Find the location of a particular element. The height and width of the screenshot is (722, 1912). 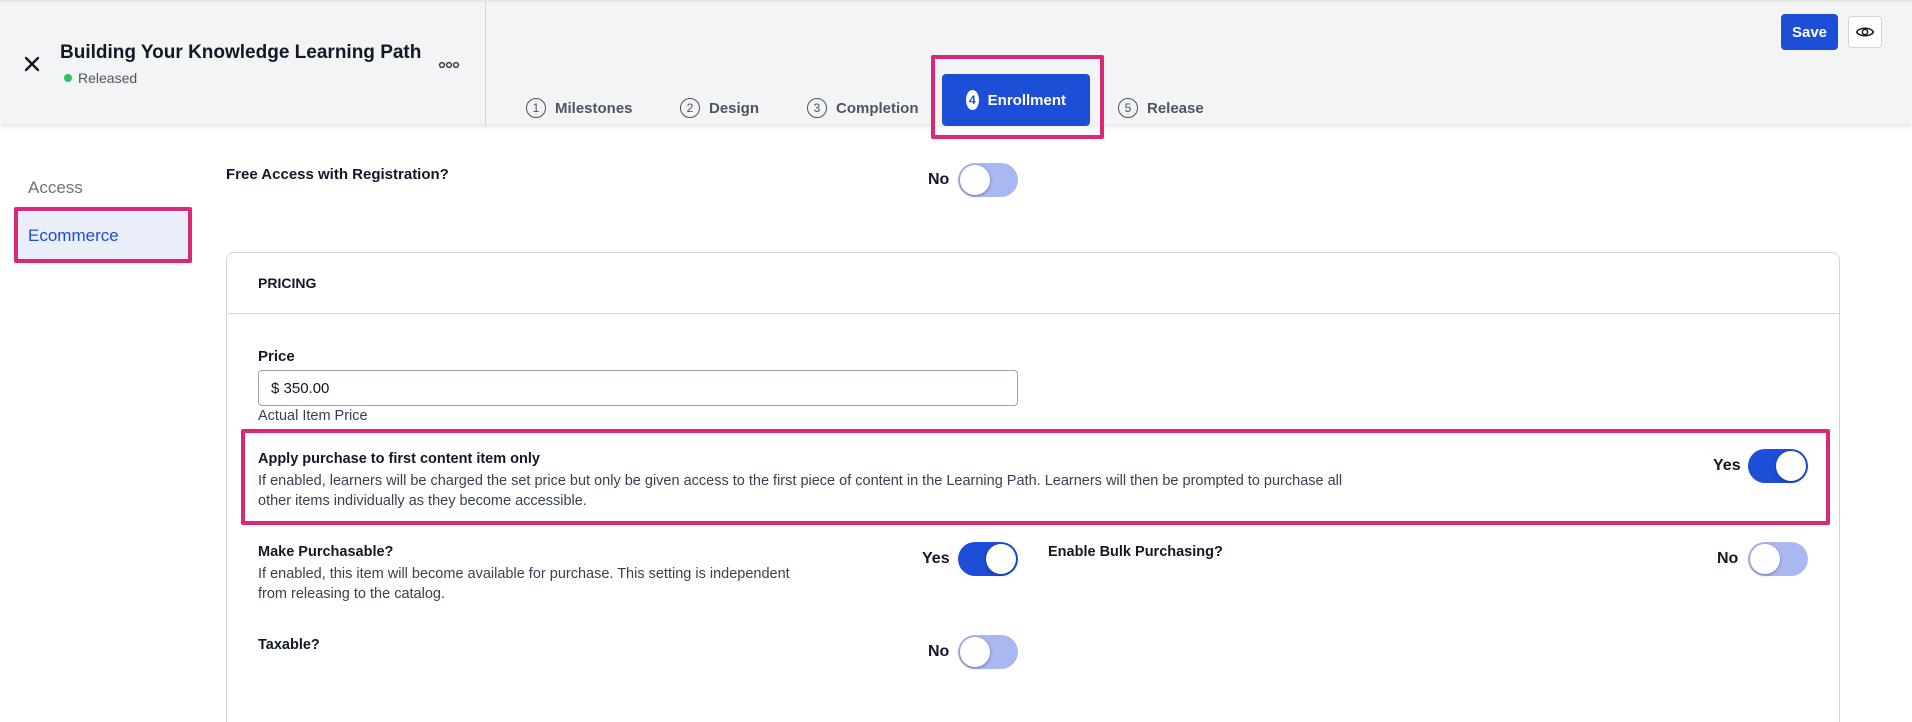

status-text: Released is located at coordinates (108, 78).